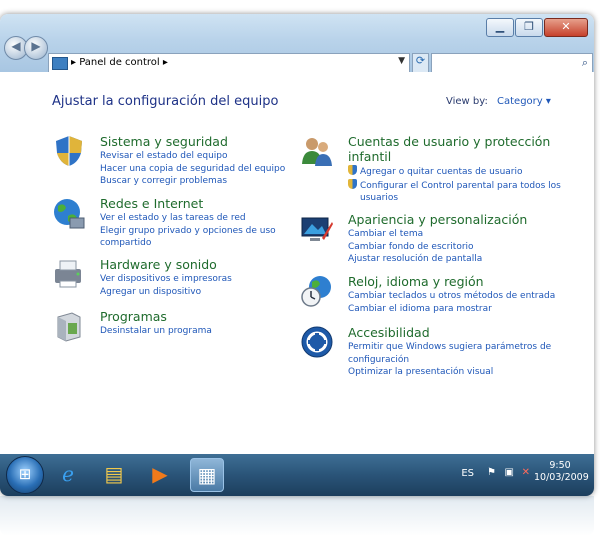 The width and height of the screenshot is (600, 553). I want to click on close-button: ✕, so click(566, 27).